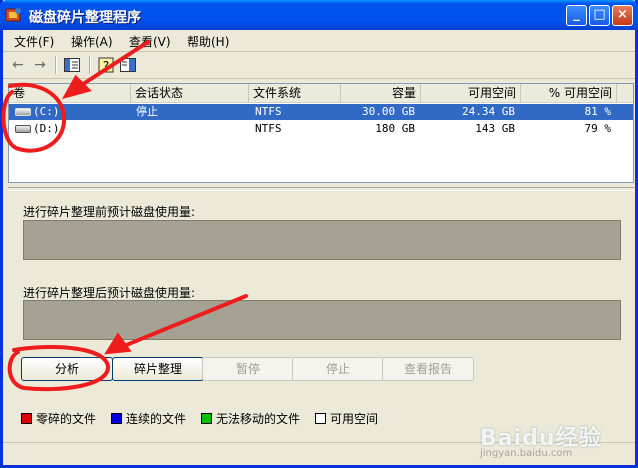 The width and height of the screenshot is (638, 468). Describe the element at coordinates (598, 111) in the screenshot. I see `volume-percent-free: 81 %` at that location.